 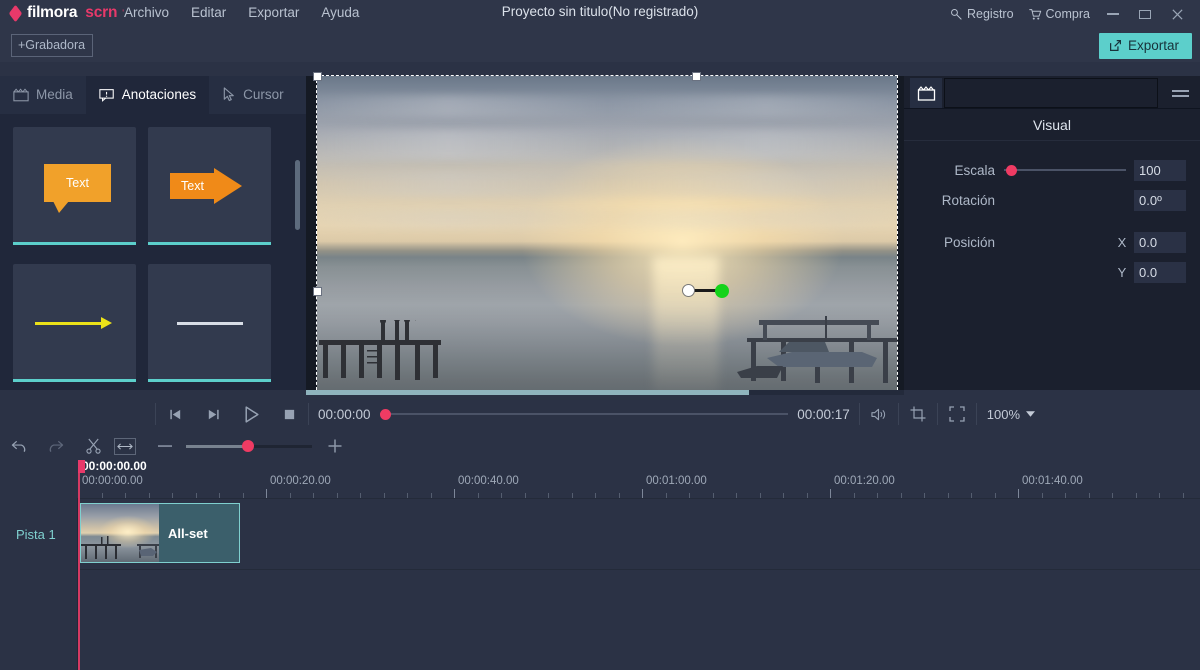 I want to click on undo-button, so click(x=19, y=446).